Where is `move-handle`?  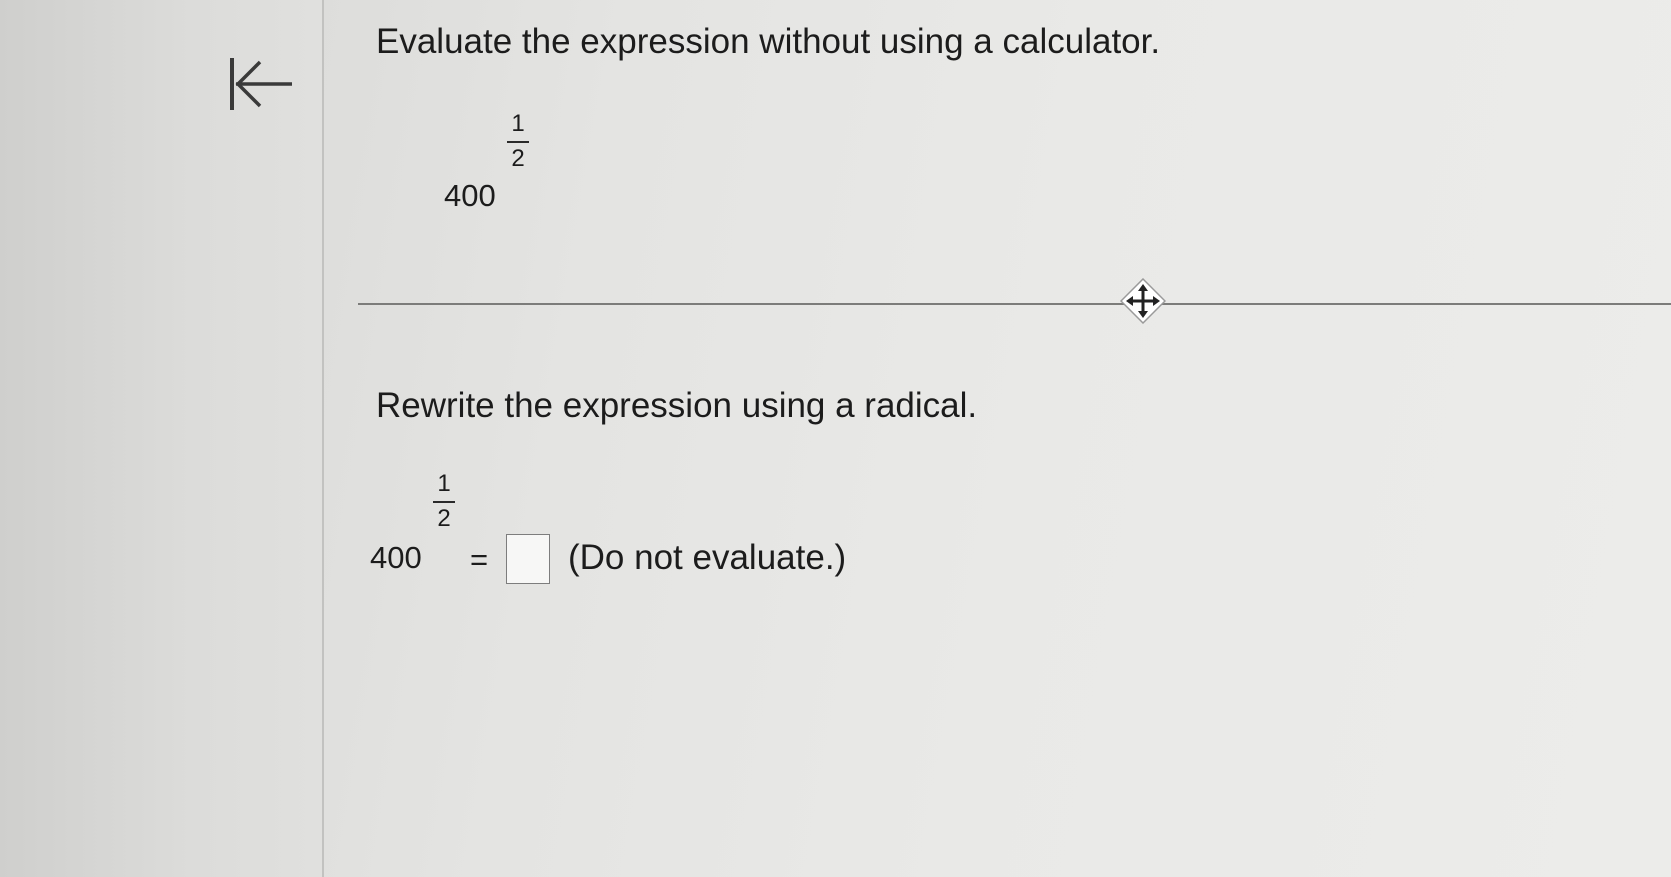 move-handle is located at coordinates (1143, 301).